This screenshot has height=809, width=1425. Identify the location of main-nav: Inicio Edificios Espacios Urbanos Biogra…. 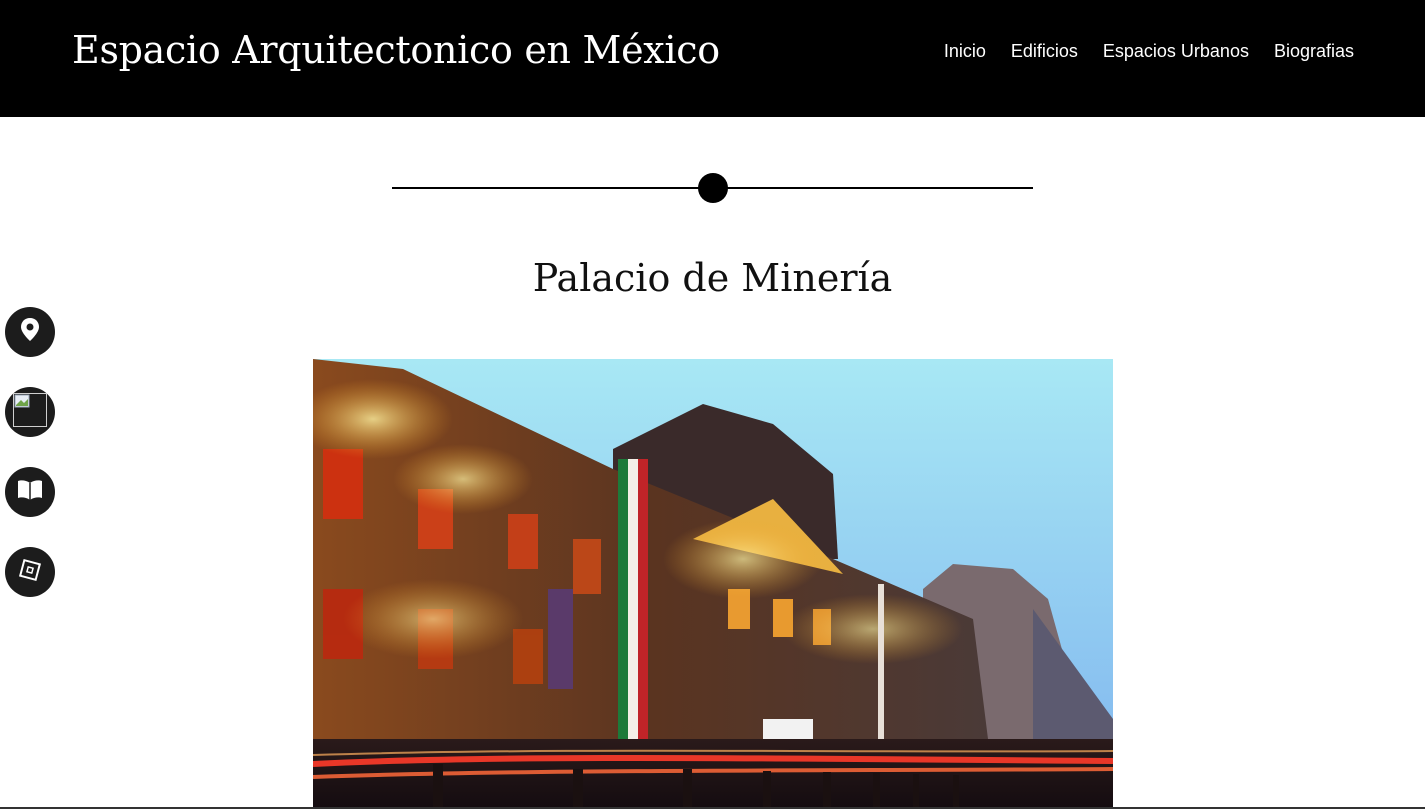
(1149, 51).